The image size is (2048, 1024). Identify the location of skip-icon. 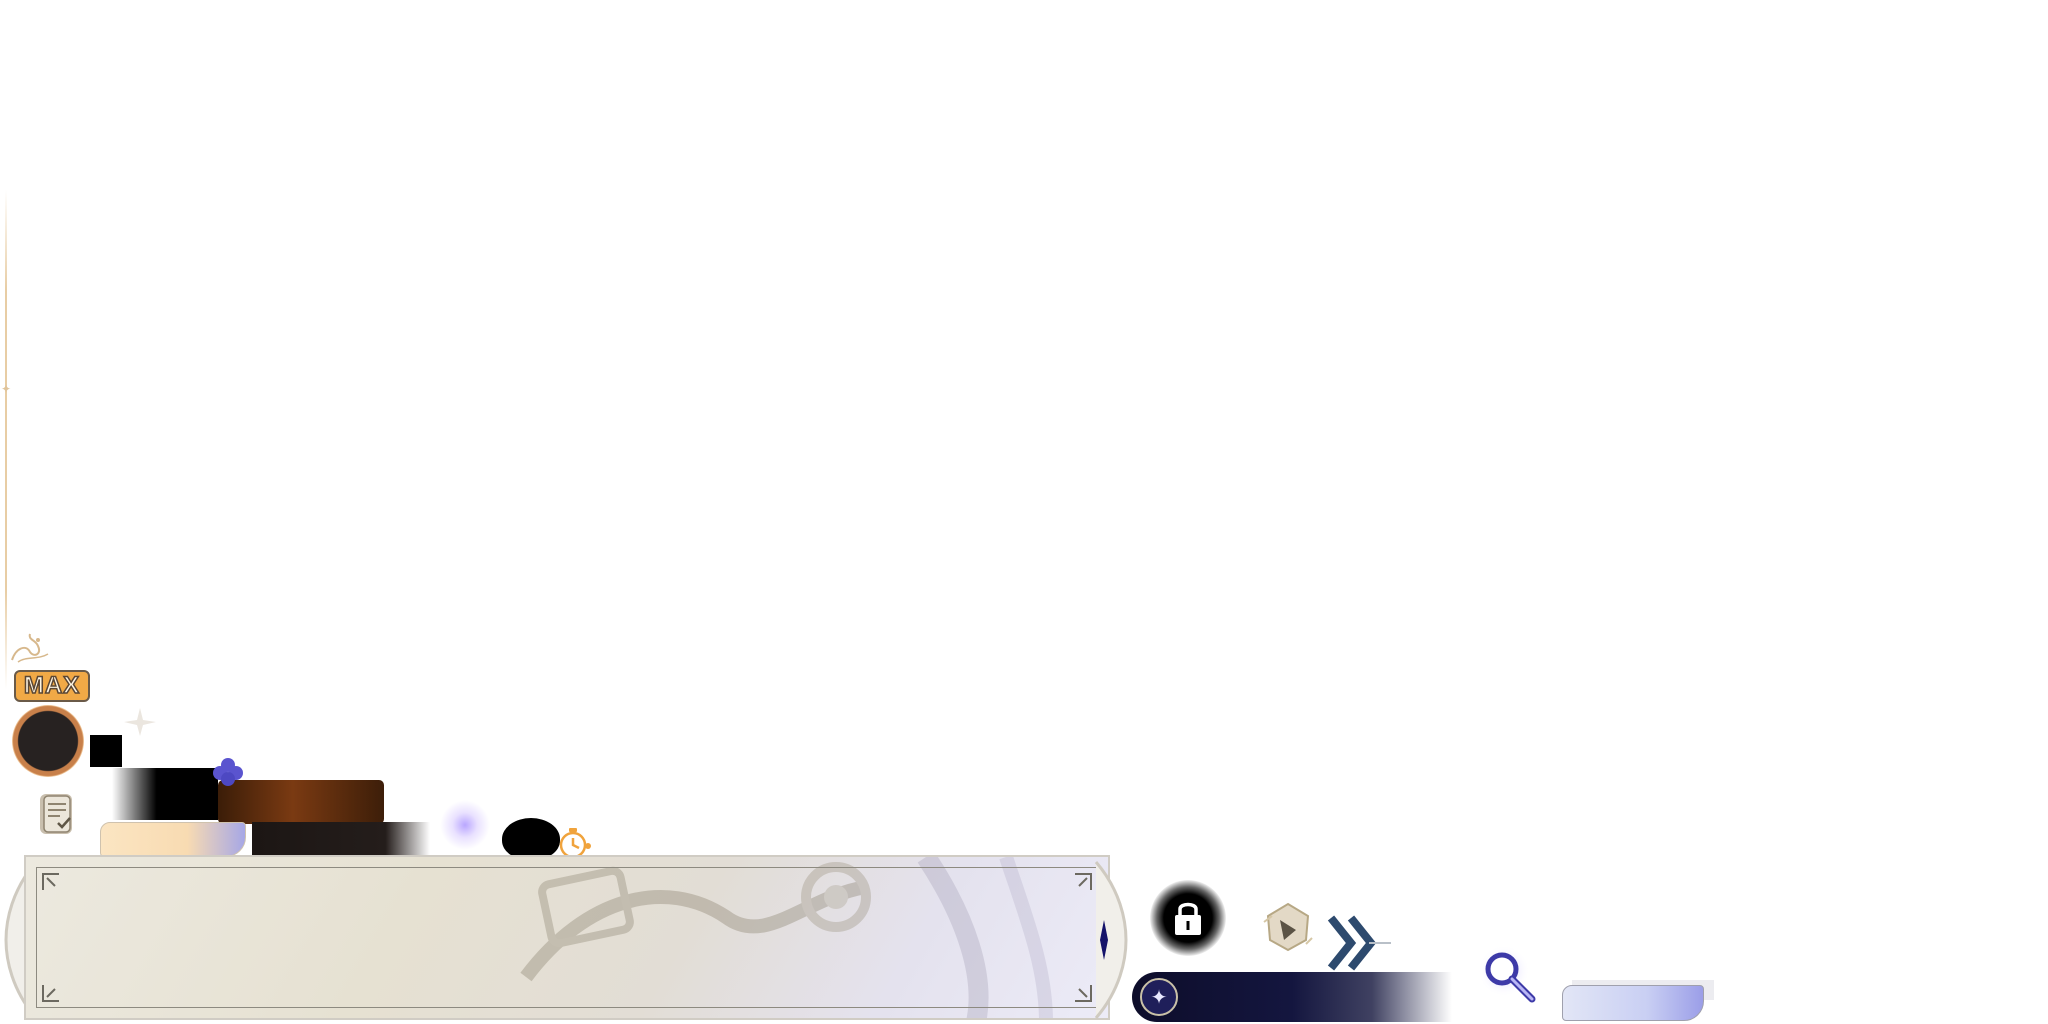
(1358, 943).